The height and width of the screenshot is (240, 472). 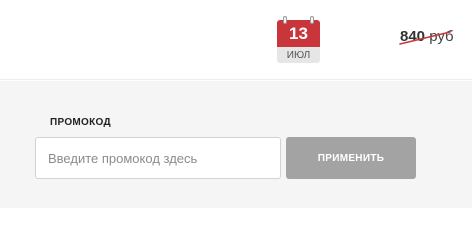 I want to click on calendar-date-badge: 13 ИЮЛ, so click(x=298, y=39).